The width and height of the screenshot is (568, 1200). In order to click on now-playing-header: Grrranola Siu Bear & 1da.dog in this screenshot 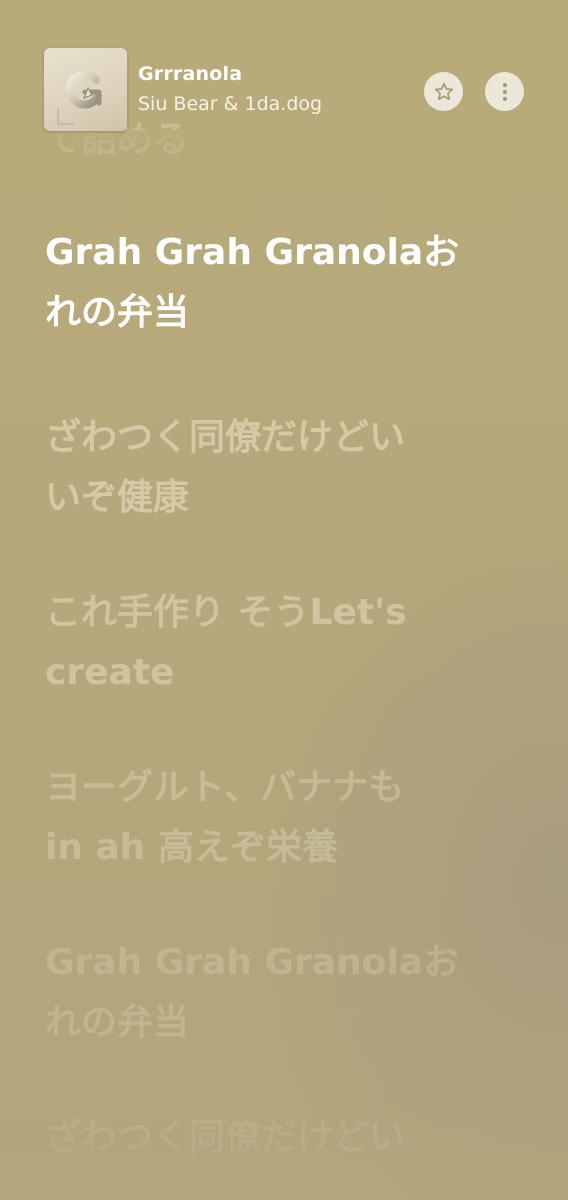, I will do `click(284, 75)`.